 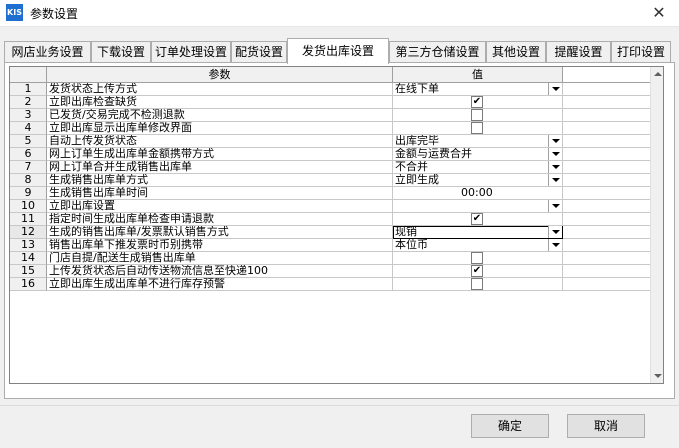 I want to click on row-number: 14, so click(x=28, y=258).